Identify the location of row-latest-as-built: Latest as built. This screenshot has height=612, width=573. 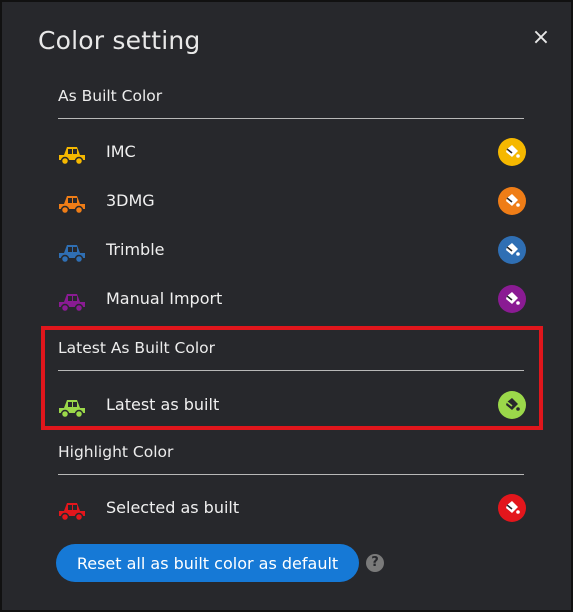
(291, 406).